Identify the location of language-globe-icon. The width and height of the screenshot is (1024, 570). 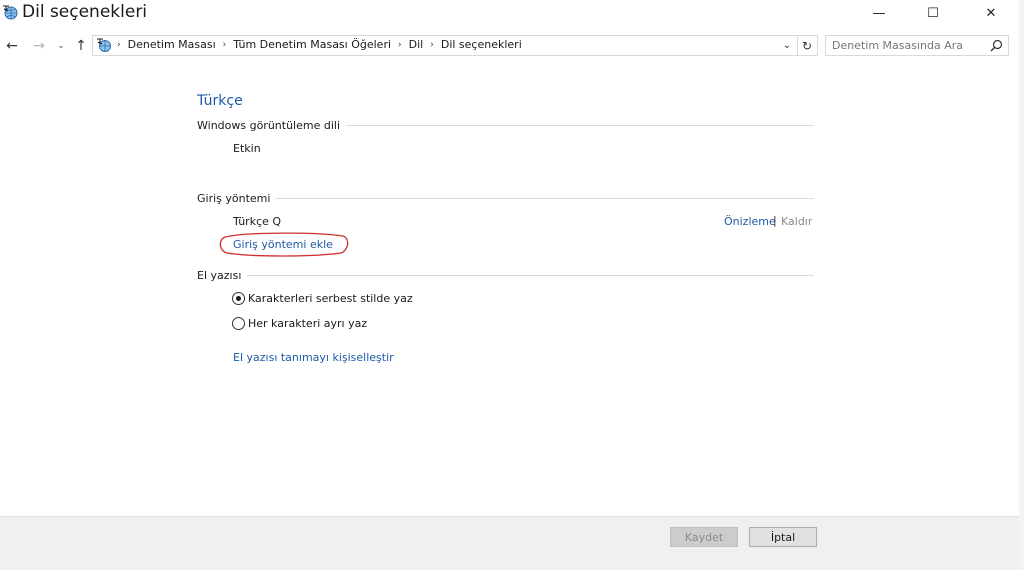
(10, 12).